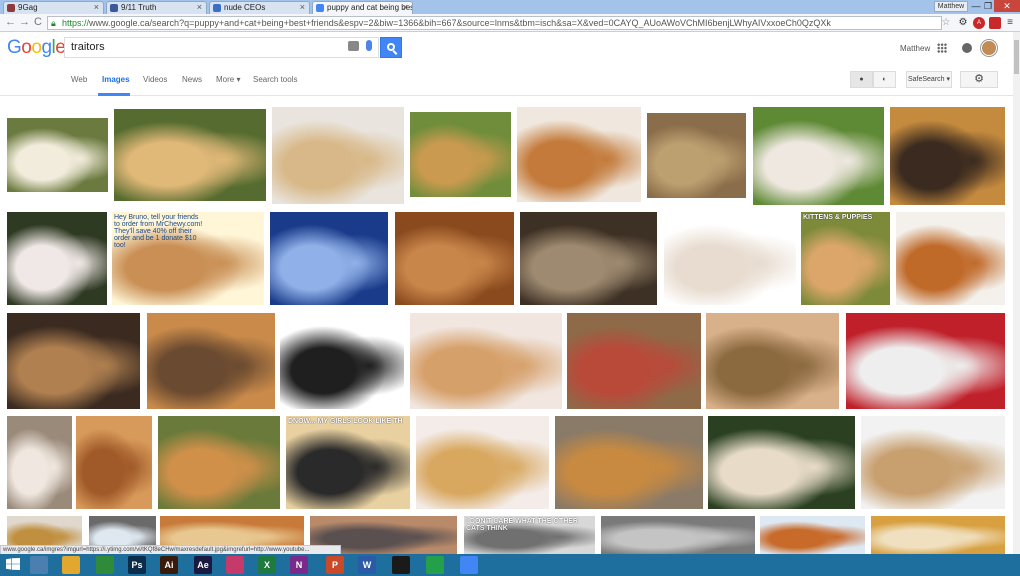 This screenshot has width=1020, height=576. Describe the element at coordinates (53, 7) in the screenshot. I see `tab-9gag: 9Gag ×` at that location.